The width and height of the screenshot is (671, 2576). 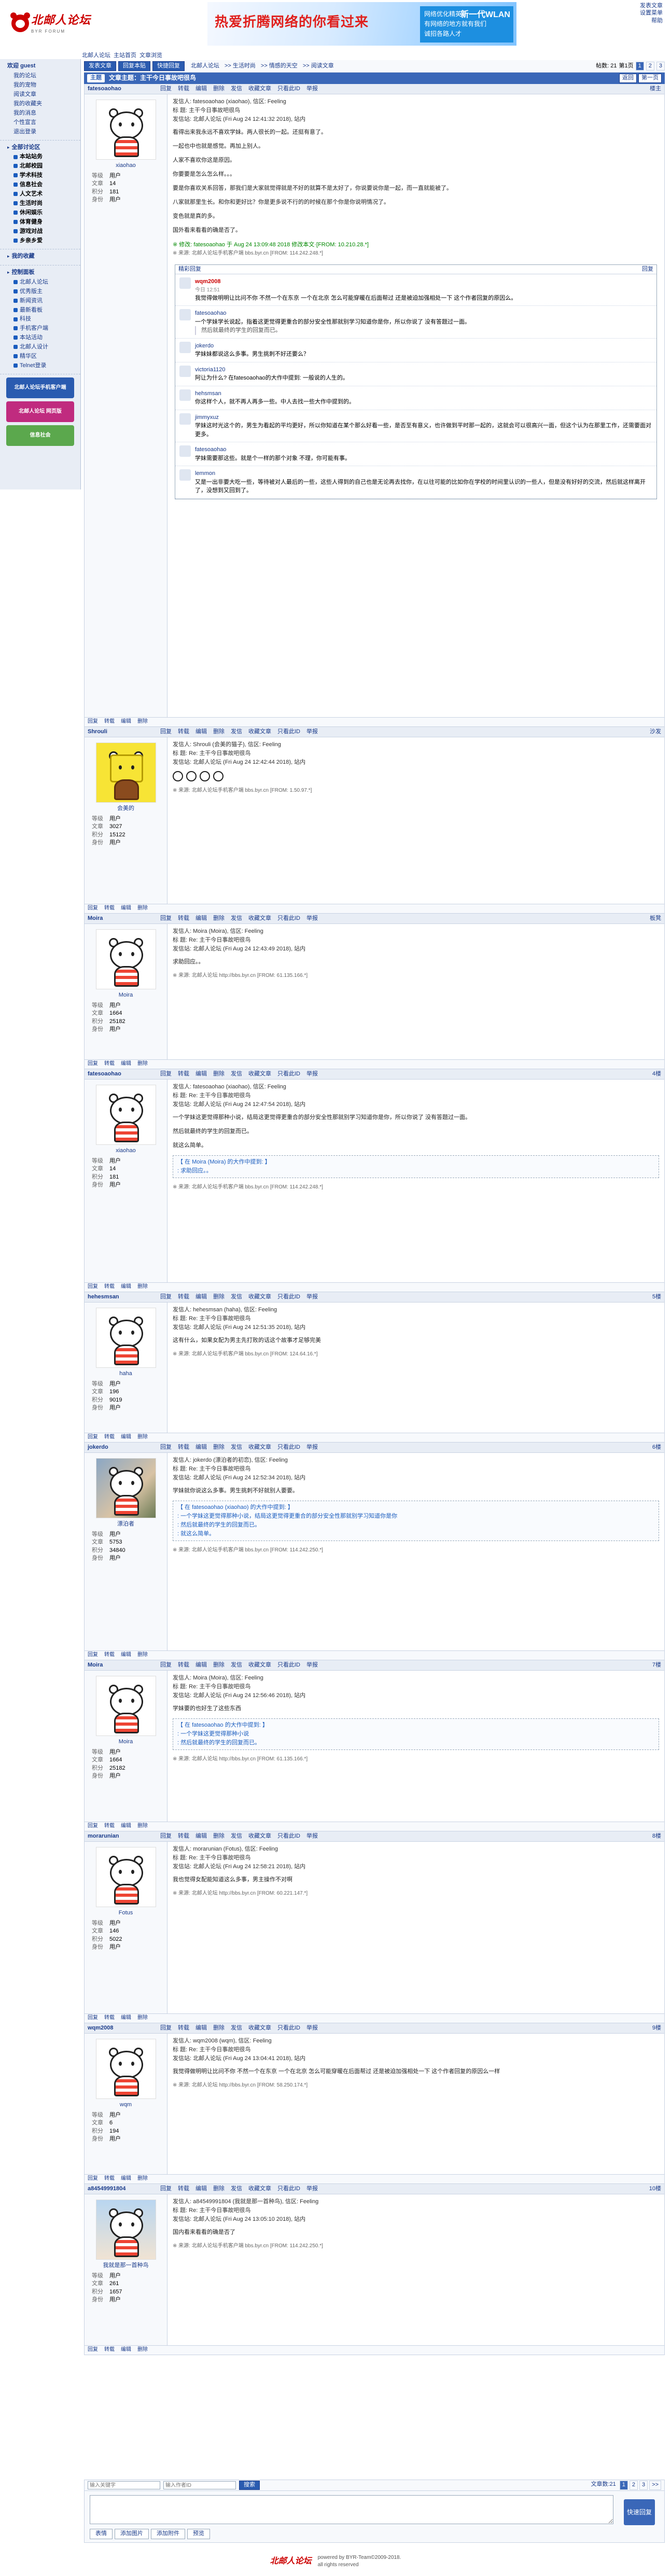 I want to click on reply-button: 回复本贴, so click(x=134, y=66).